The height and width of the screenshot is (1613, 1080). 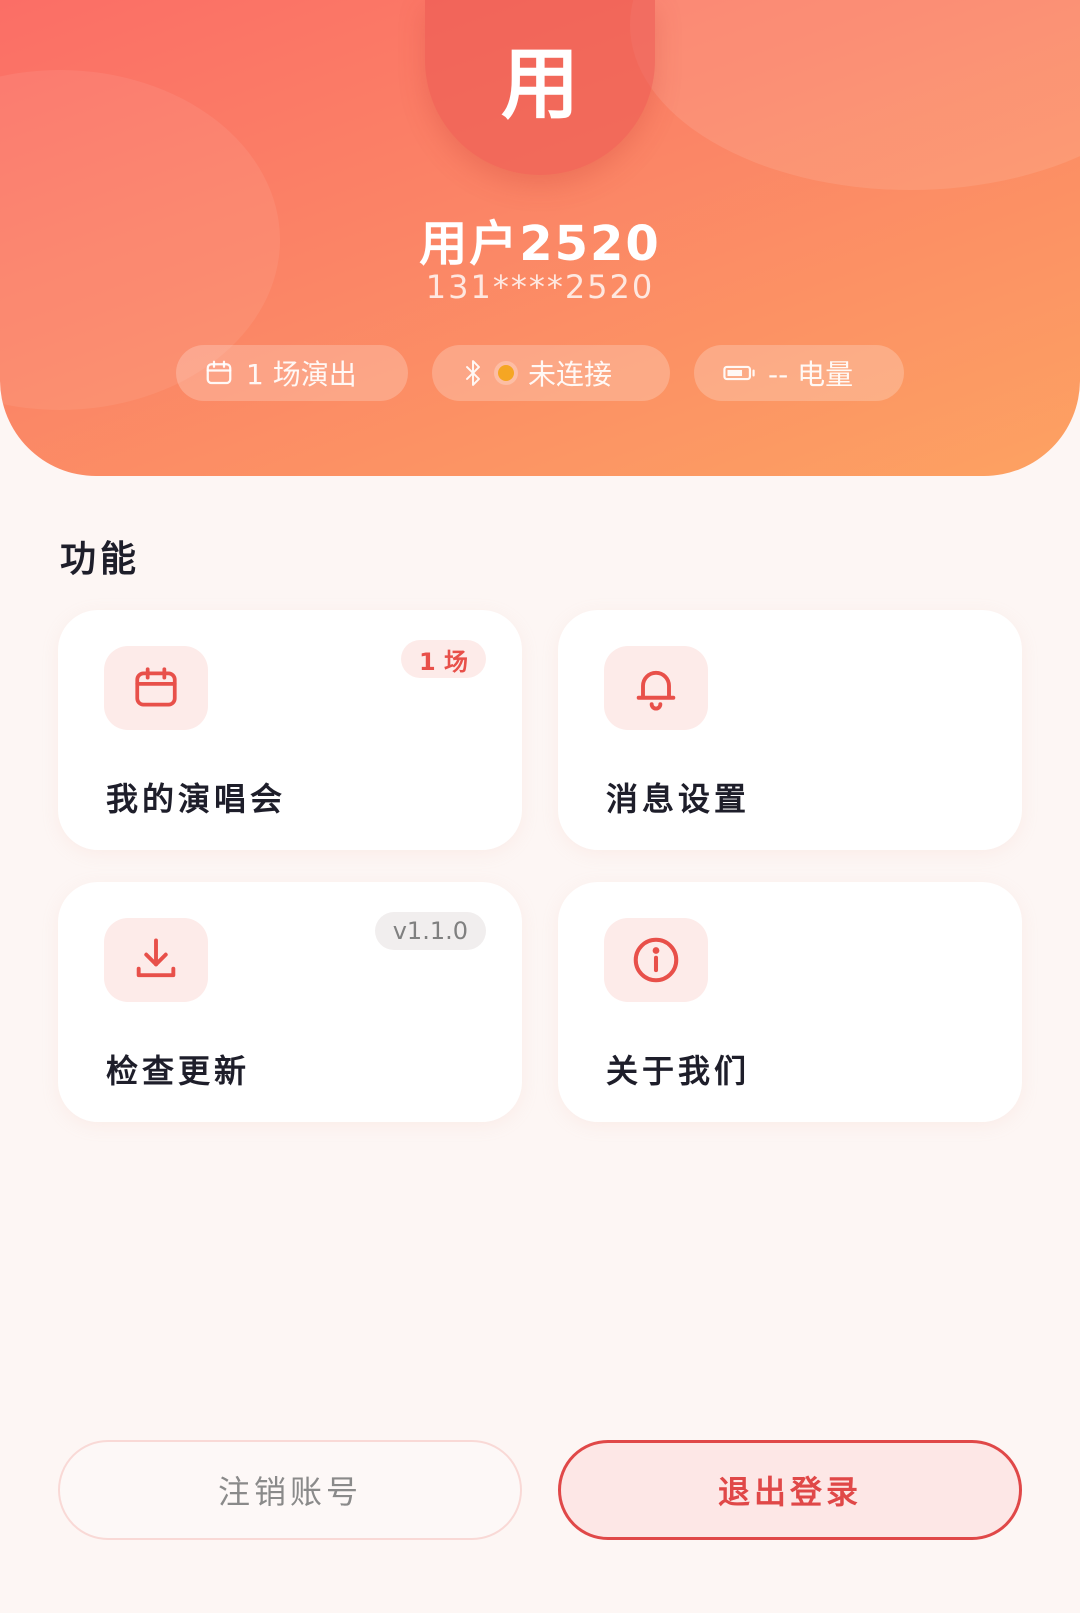 I want to click on card-label: 检查更新, so click(x=178, y=1071).